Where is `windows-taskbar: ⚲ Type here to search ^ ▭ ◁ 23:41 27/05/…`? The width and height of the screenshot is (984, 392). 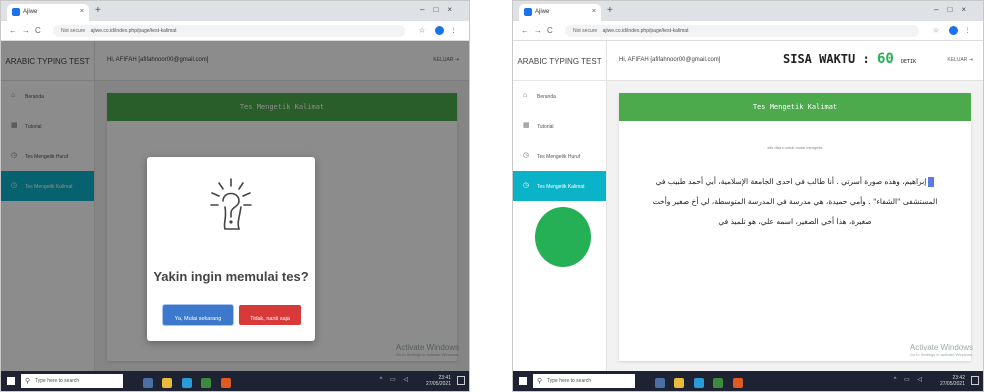 windows-taskbar: ⚲ Type here to search ^ ▭ ◁ 23:41 27/05/… is located at coordinates (235, 381).